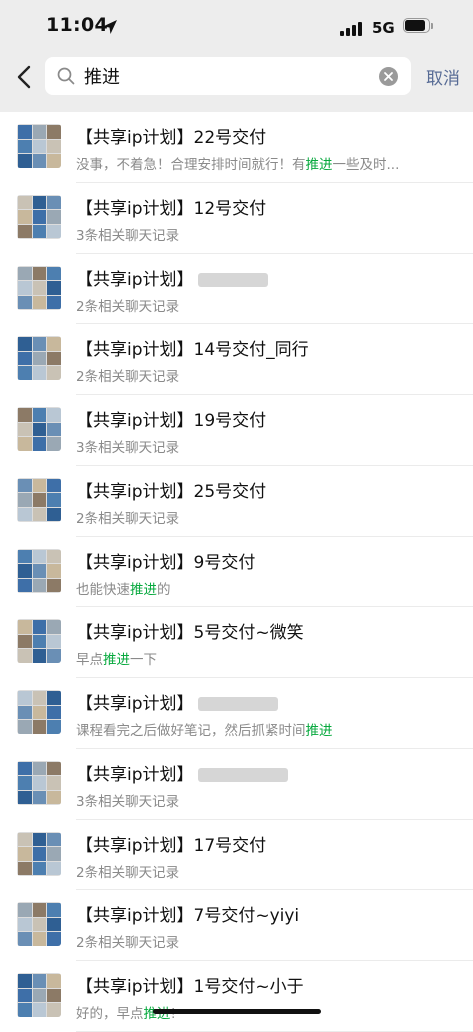 The width and height of the screenshot is (473, 1032). Describe the element at coordinates (66, 76) in the screenshot. I see `search-icon` at that location.